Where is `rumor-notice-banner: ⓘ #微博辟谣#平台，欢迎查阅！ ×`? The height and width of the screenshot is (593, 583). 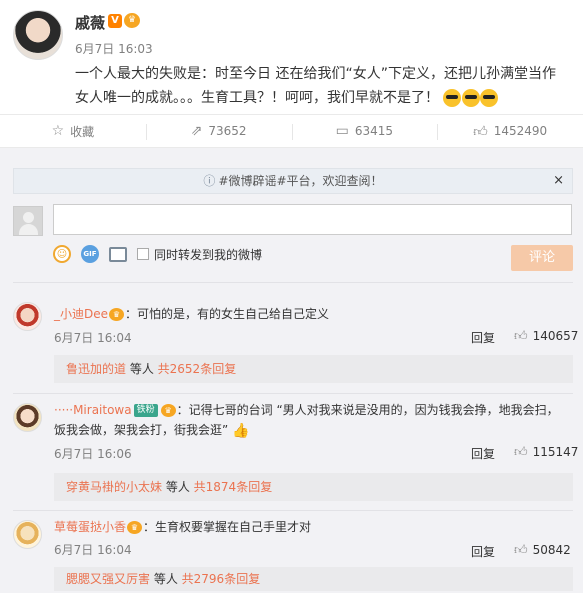 rumor-notice-banner: ⓘ #微博辟谣#平台，欢迎查阅！ × is located at coordinates (293, 181).